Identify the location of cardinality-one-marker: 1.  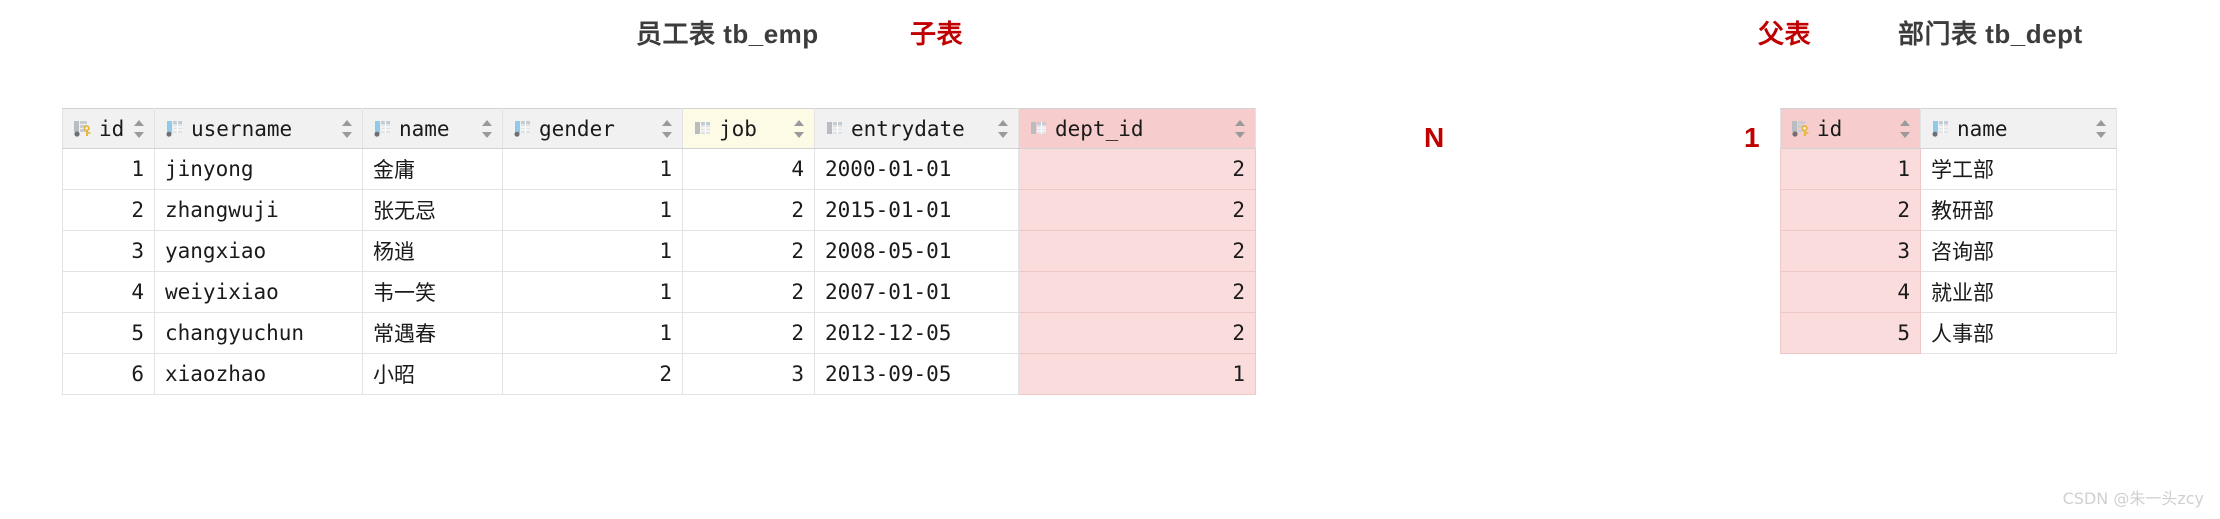
(1752, 137).